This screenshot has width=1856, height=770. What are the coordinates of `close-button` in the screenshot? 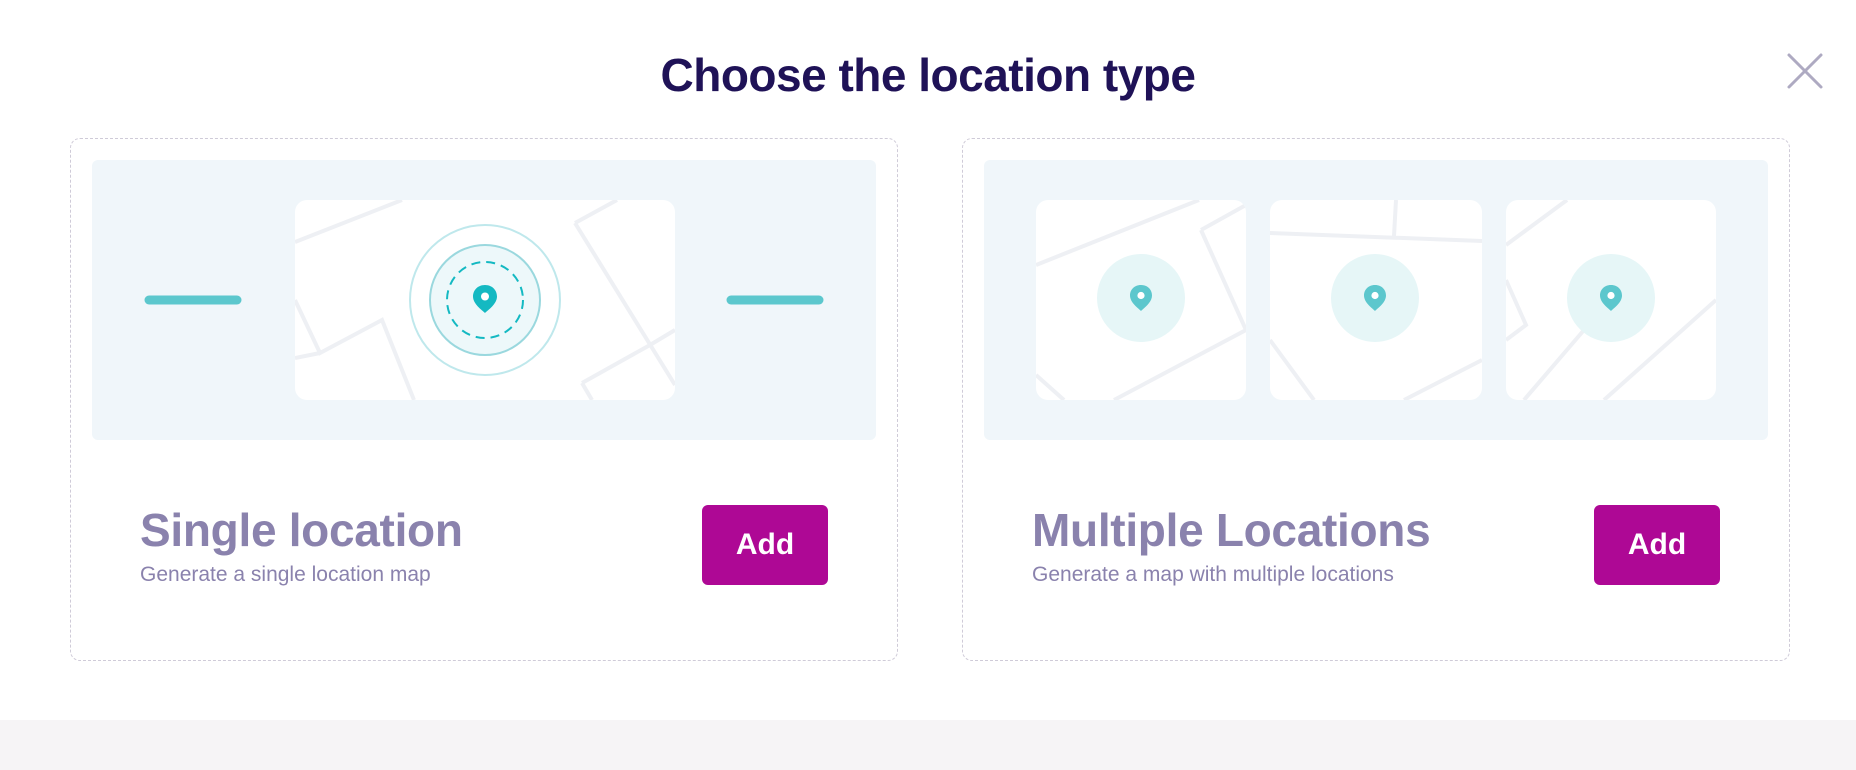 It's located at (1805, 71).